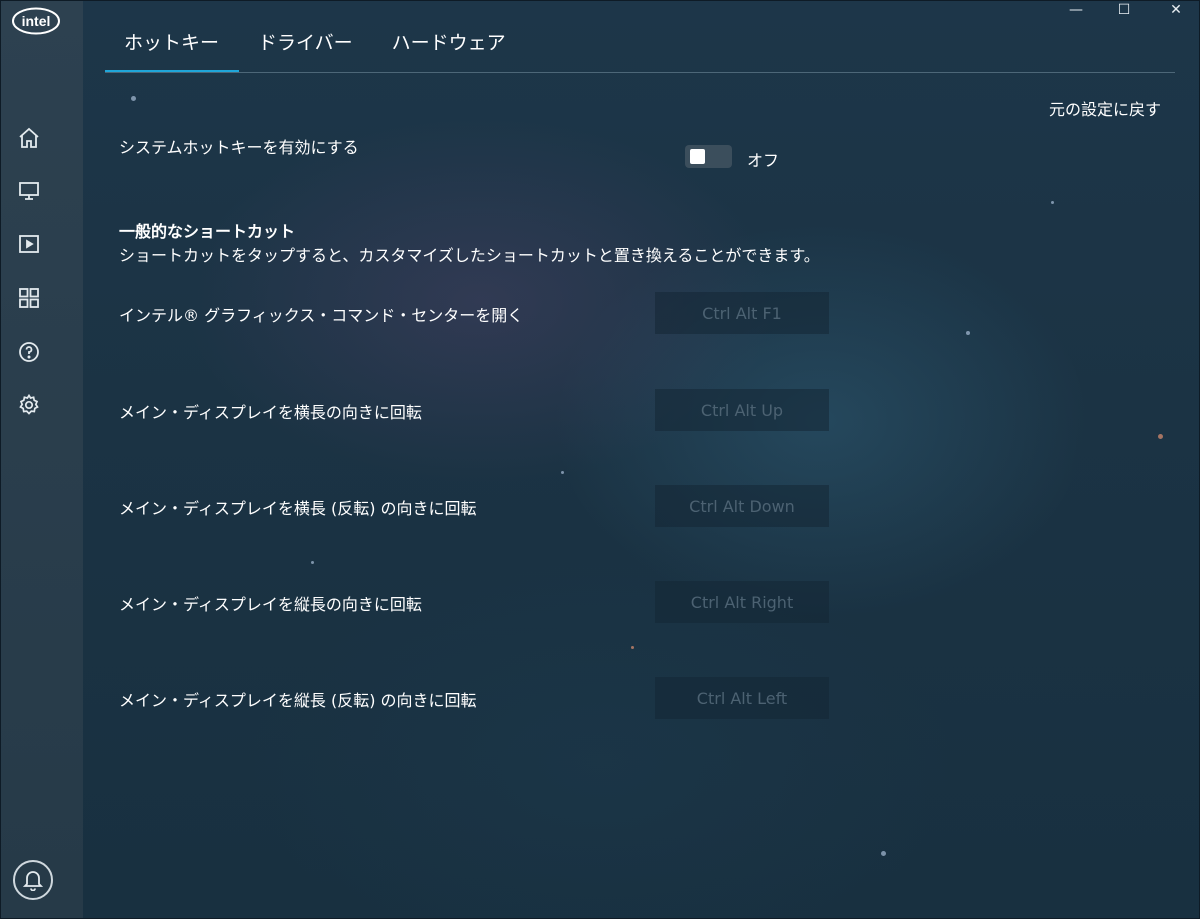 This screenshot has width=1200, height=919. I want to click on tab-bar: ホットキー ドライバー ハードウェア, so click(315, 51).